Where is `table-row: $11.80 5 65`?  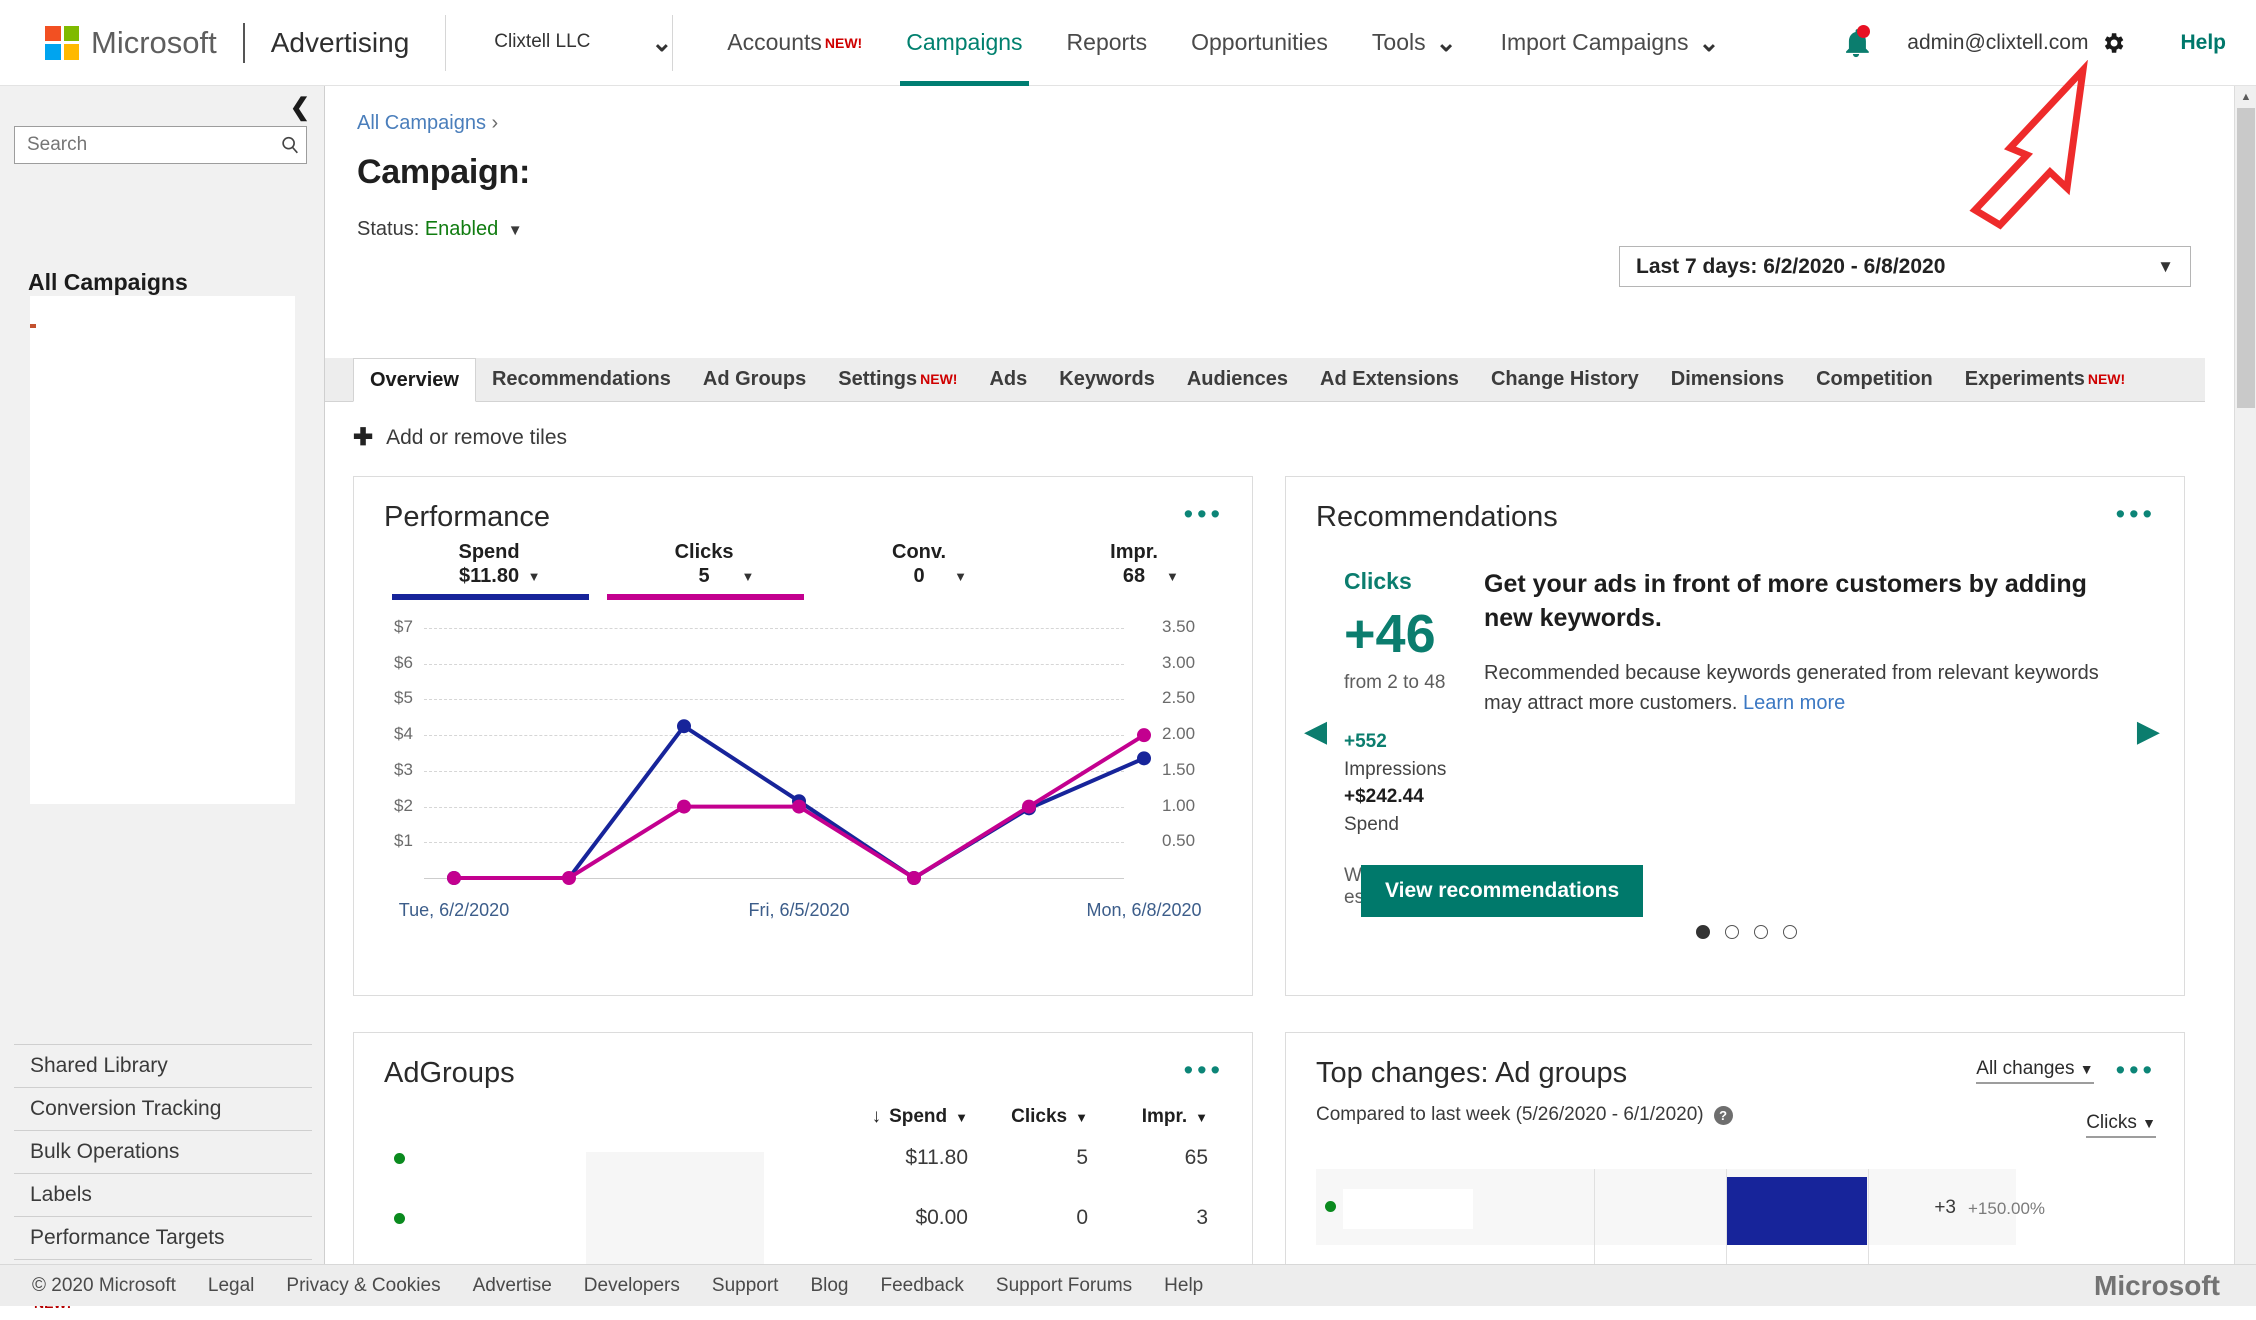
table-row: $11.80 5 65 is located at coordinates (803, 1158).